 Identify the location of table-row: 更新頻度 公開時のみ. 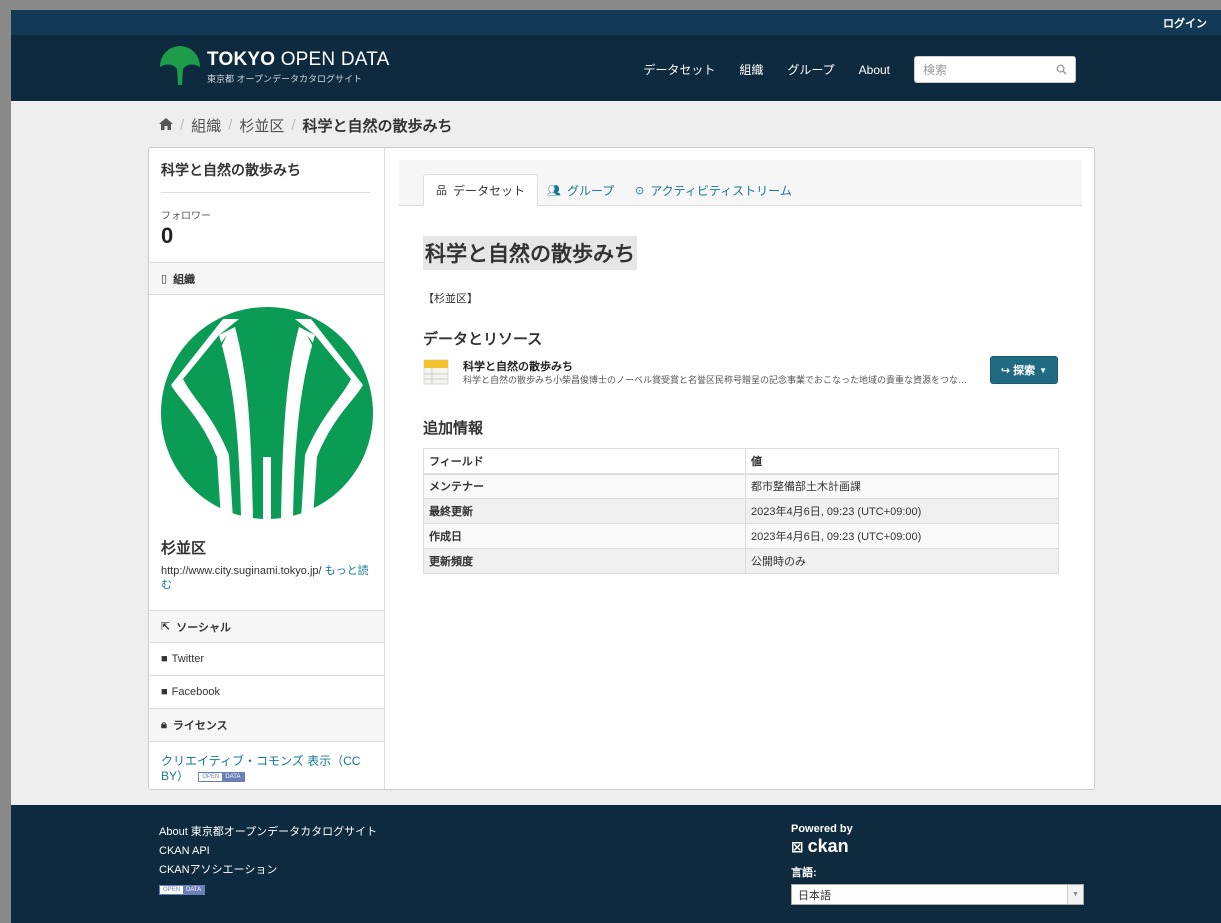
(741, 561).